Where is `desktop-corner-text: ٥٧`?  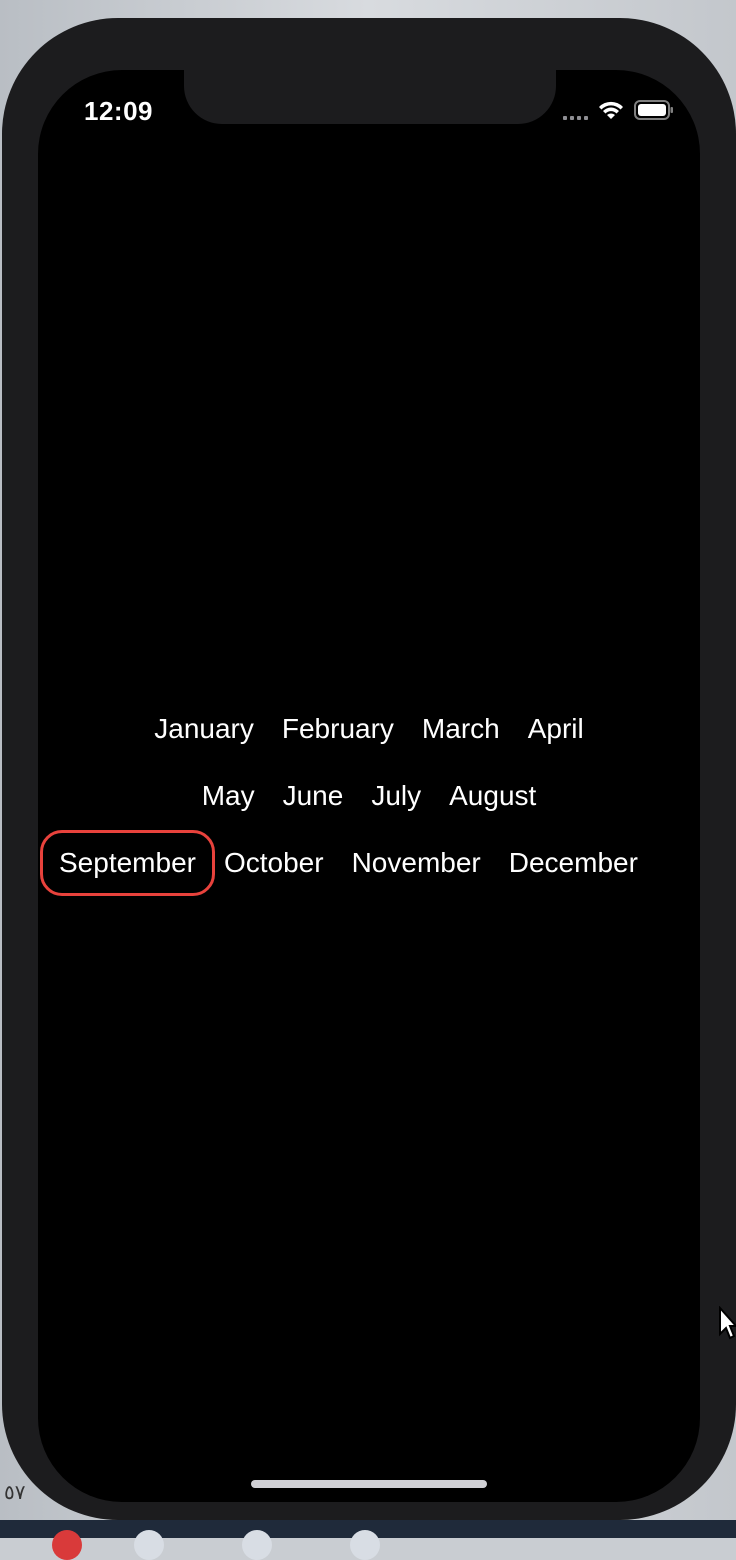
desktop-corner-text: ٥٧ is located at coordinates (15, 1493).